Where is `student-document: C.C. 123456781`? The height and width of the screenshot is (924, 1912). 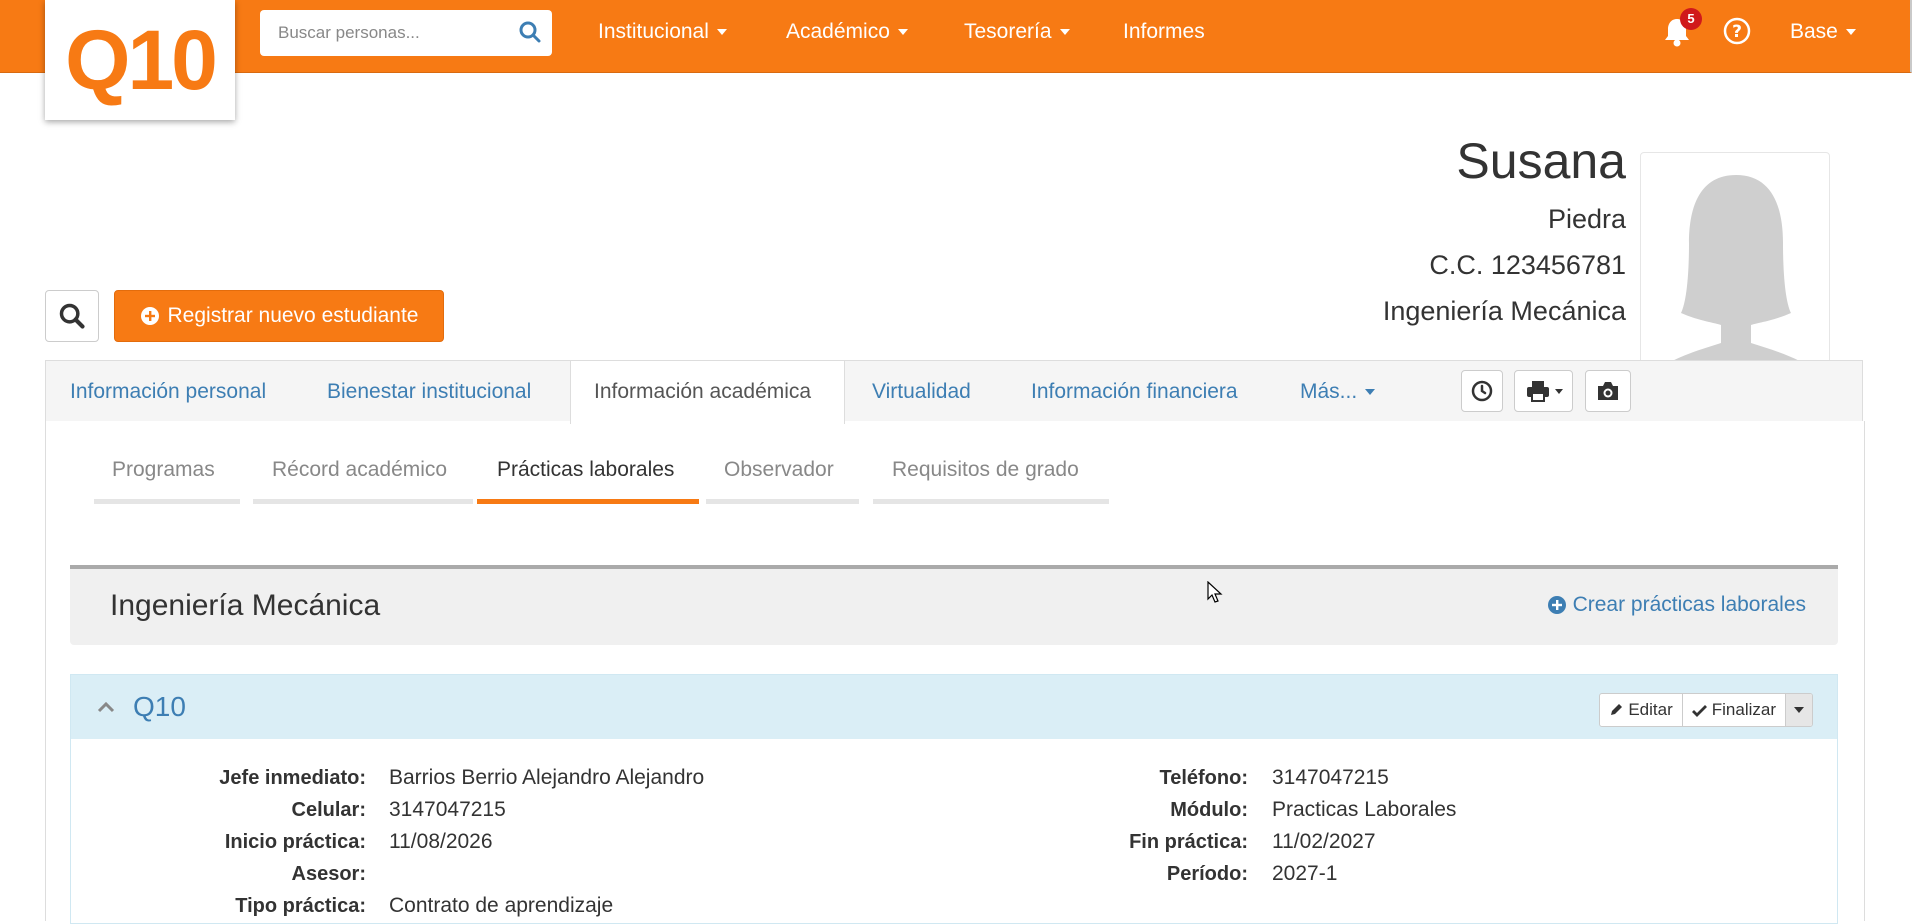
student-document: C.C. 123456781 is located at coordinates (1527, 265).